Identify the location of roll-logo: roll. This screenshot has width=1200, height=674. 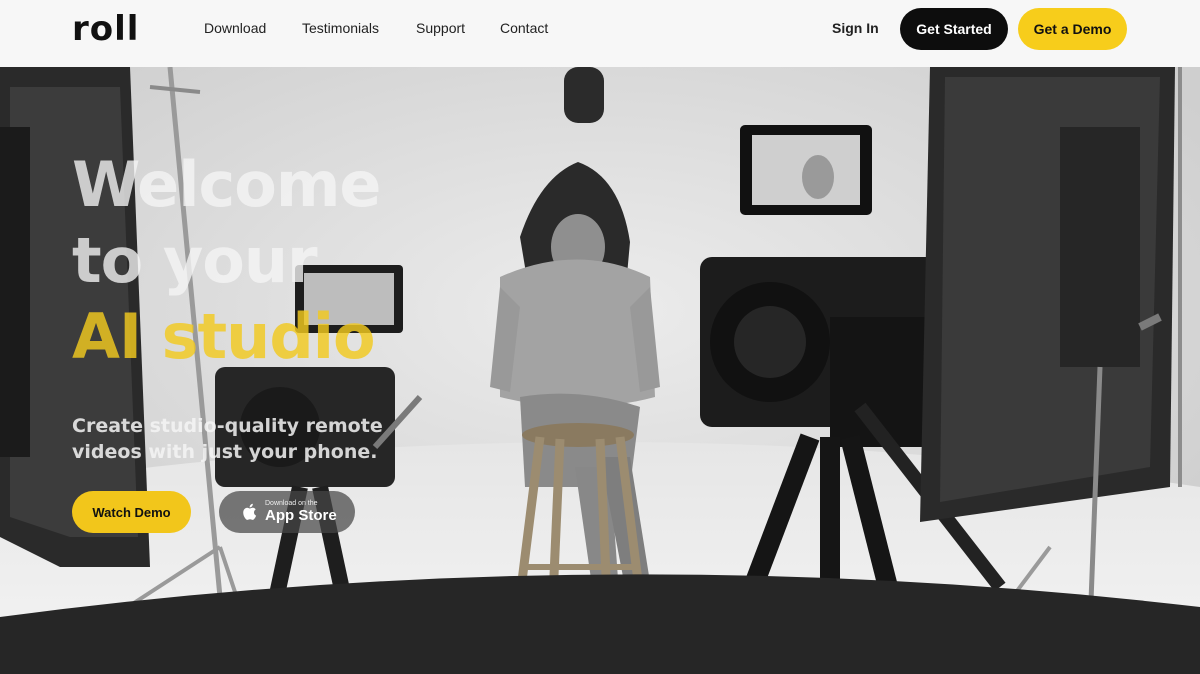
(105, 29).